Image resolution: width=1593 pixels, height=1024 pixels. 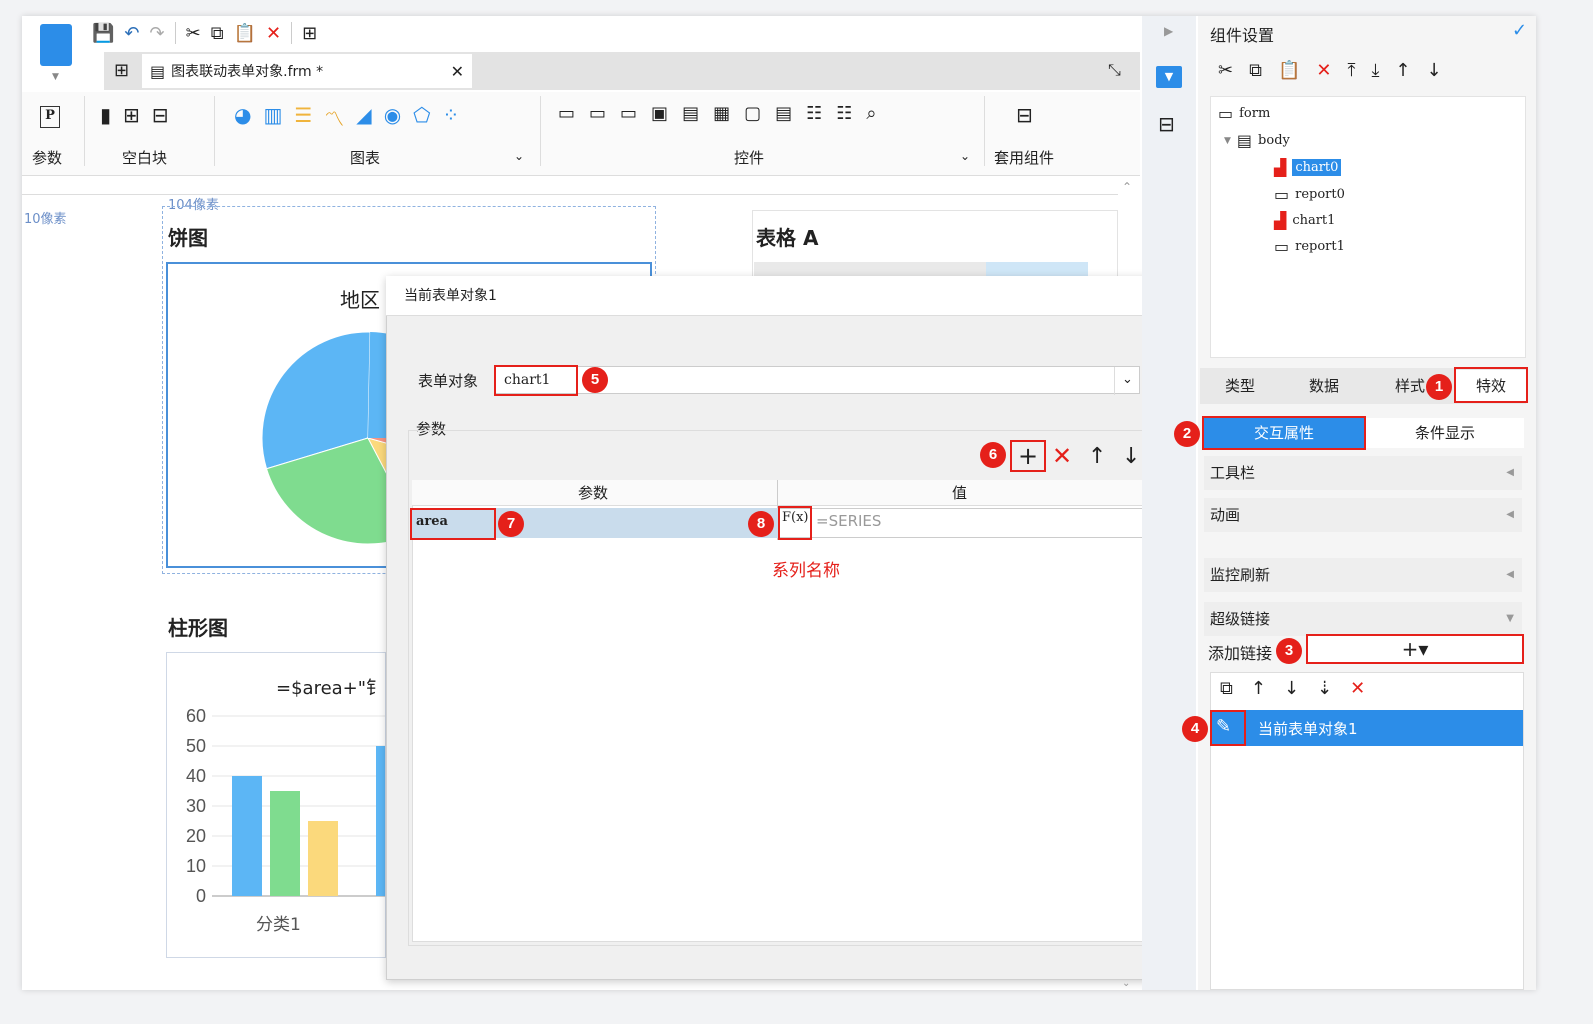 I want to click on hbar-chart-icon: ☰, so click(x=303, y=117).